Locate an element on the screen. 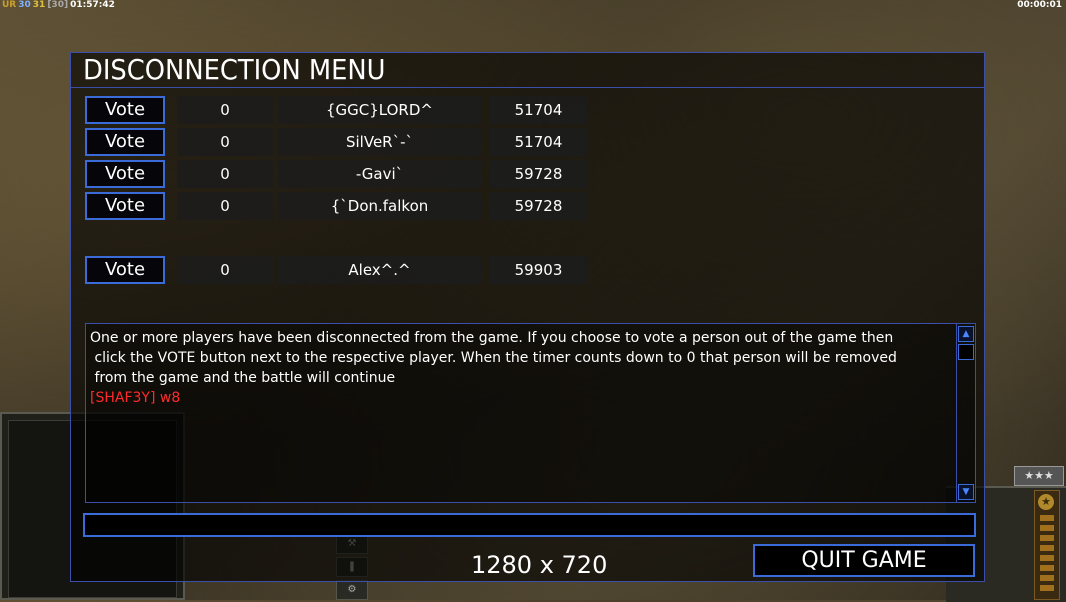  scroll-thumb is located at coordinates (966, 352).